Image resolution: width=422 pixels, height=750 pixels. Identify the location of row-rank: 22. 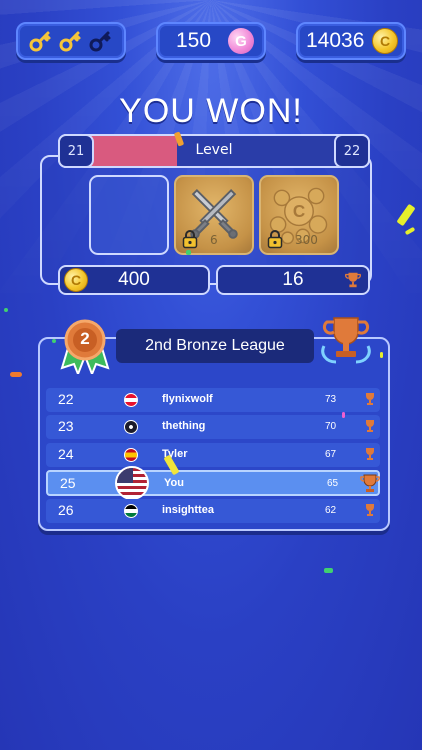
(66, 399).